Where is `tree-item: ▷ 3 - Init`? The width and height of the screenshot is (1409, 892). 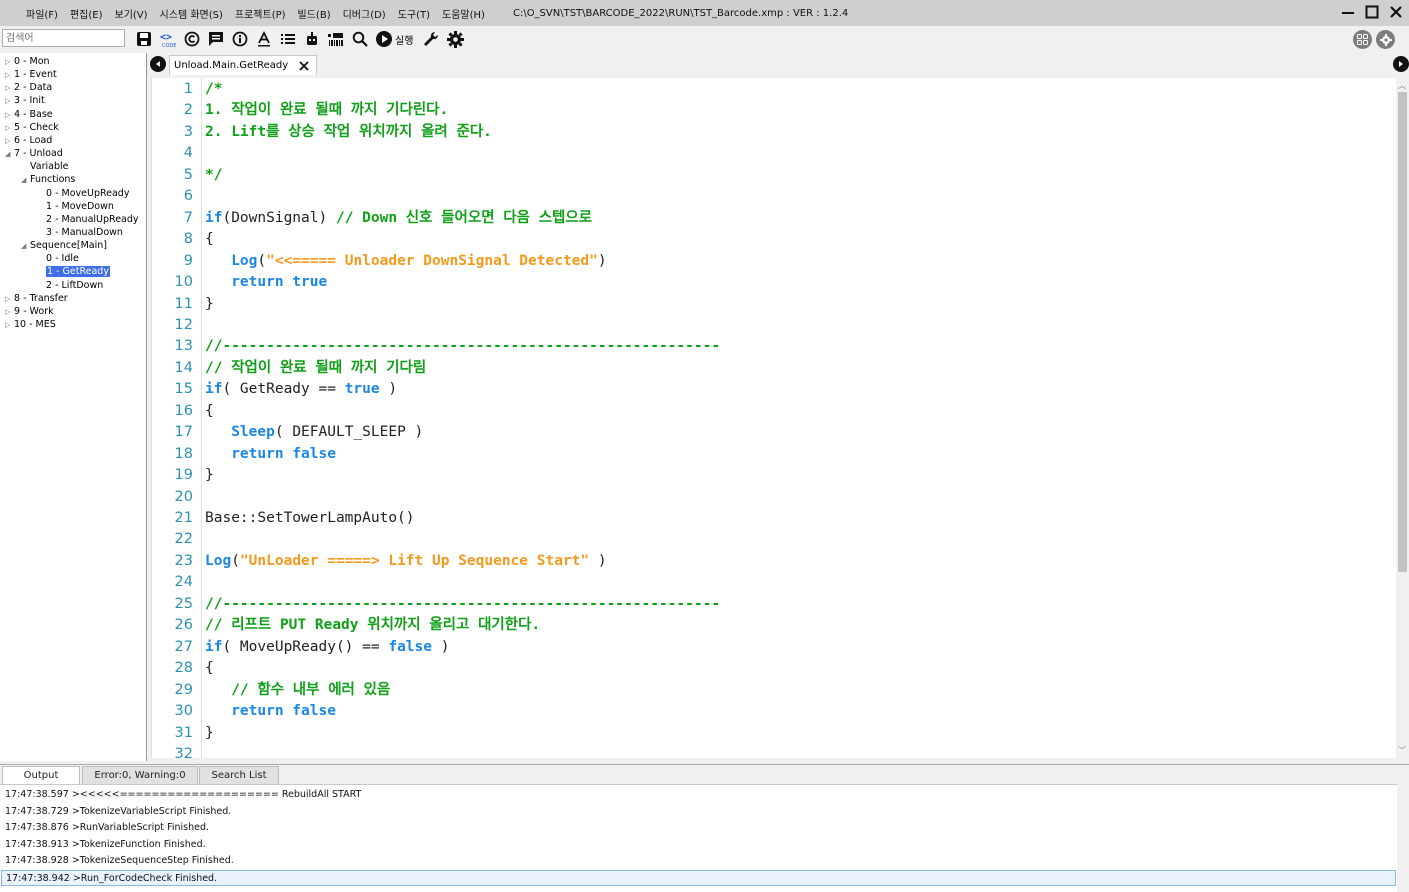
tree-item: ▷ 3 - Init is located at coordinates (25, 100).